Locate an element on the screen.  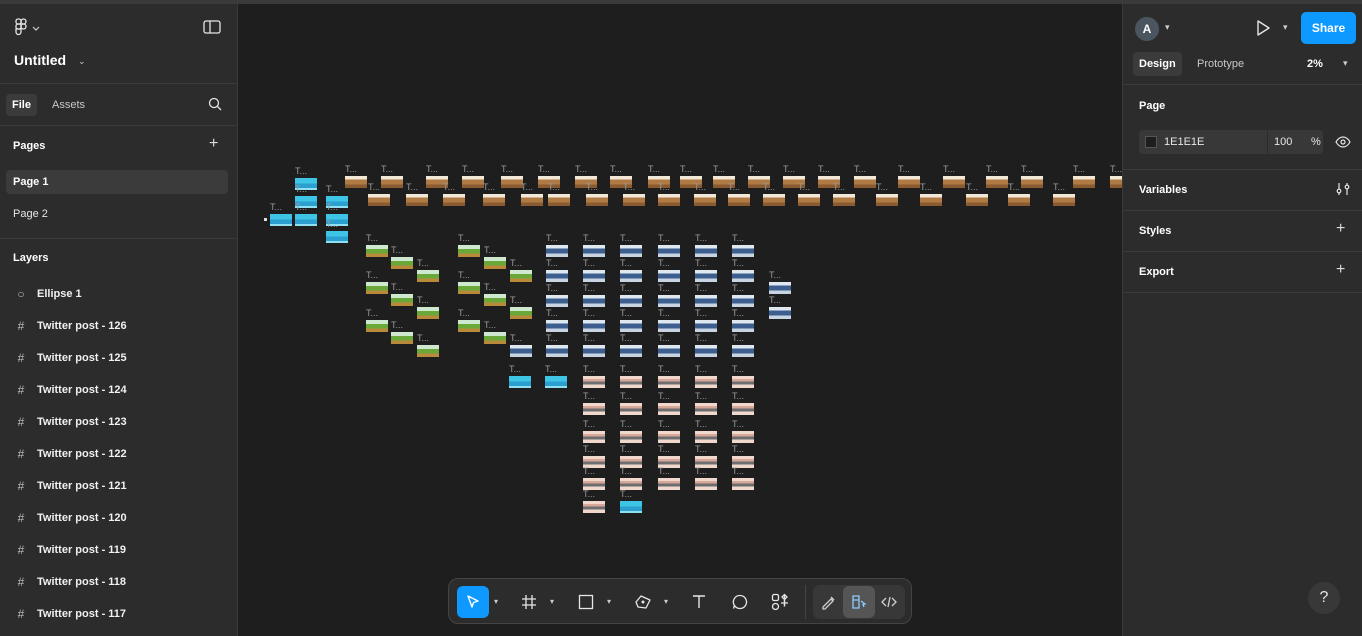
file-title: Untitled is located at coordinates (40, 60).